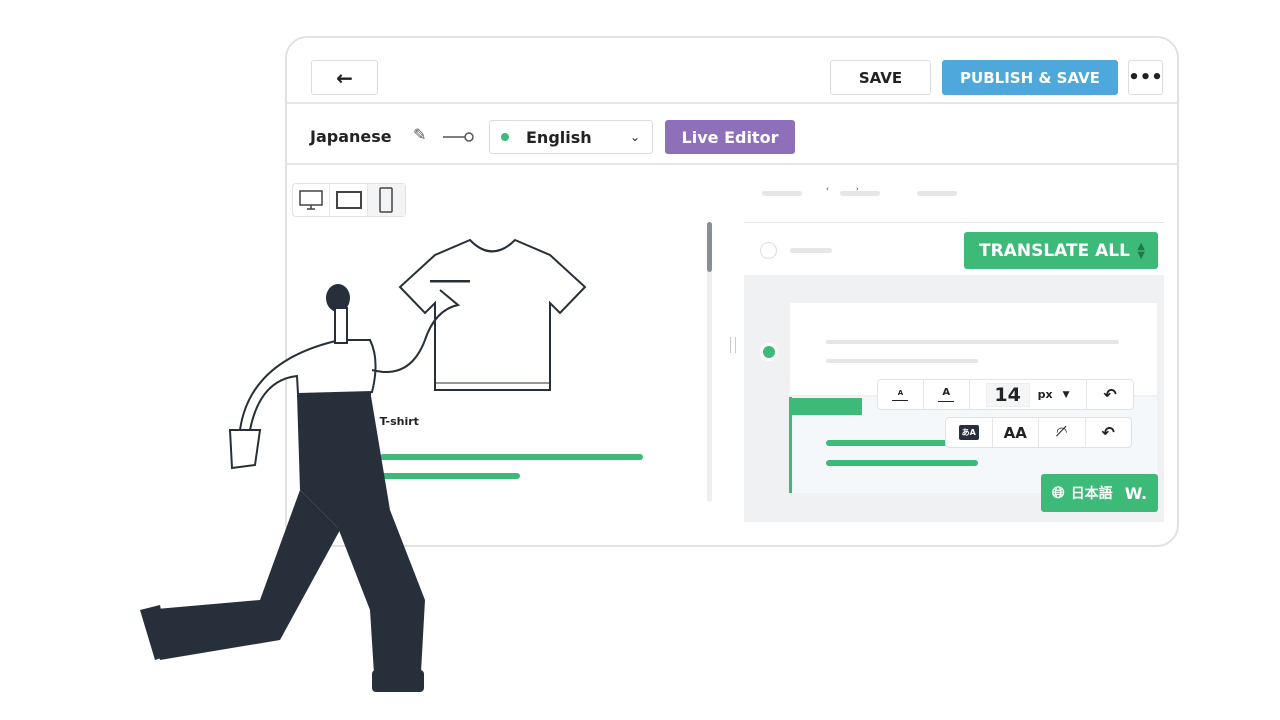  I want to click on chevron-down-icon: ⌄, so click(634, 137).